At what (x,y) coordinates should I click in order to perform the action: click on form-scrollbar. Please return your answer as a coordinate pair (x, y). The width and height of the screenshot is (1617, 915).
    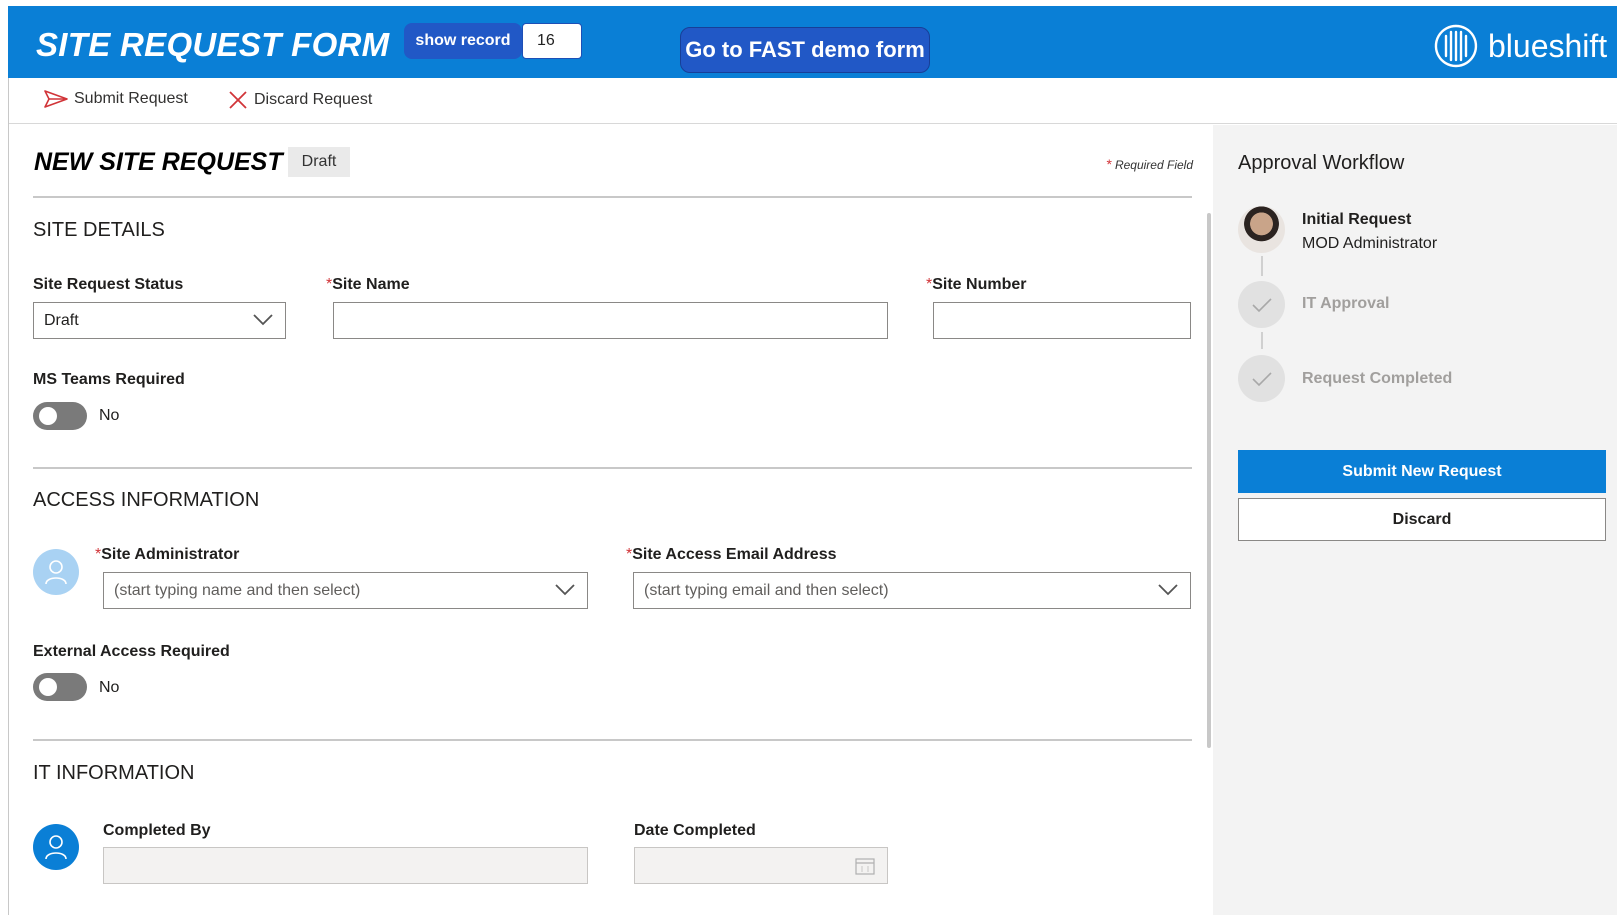
    Looking at the image, I should click on (1209, 480).